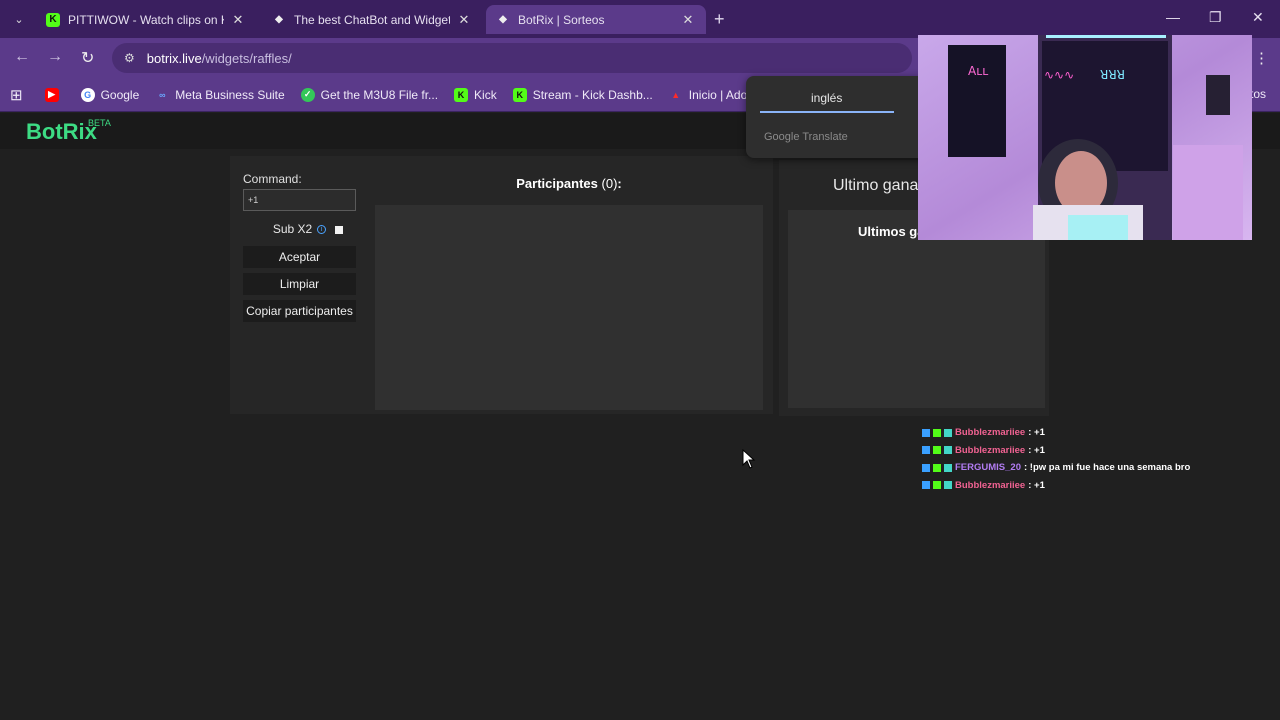  I want to click on botrix-logo: BotRix, so click(61, 132).